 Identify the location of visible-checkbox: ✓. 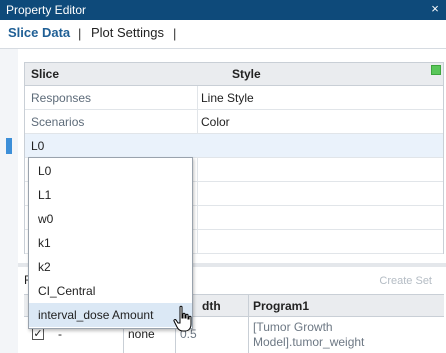
(38, 334).